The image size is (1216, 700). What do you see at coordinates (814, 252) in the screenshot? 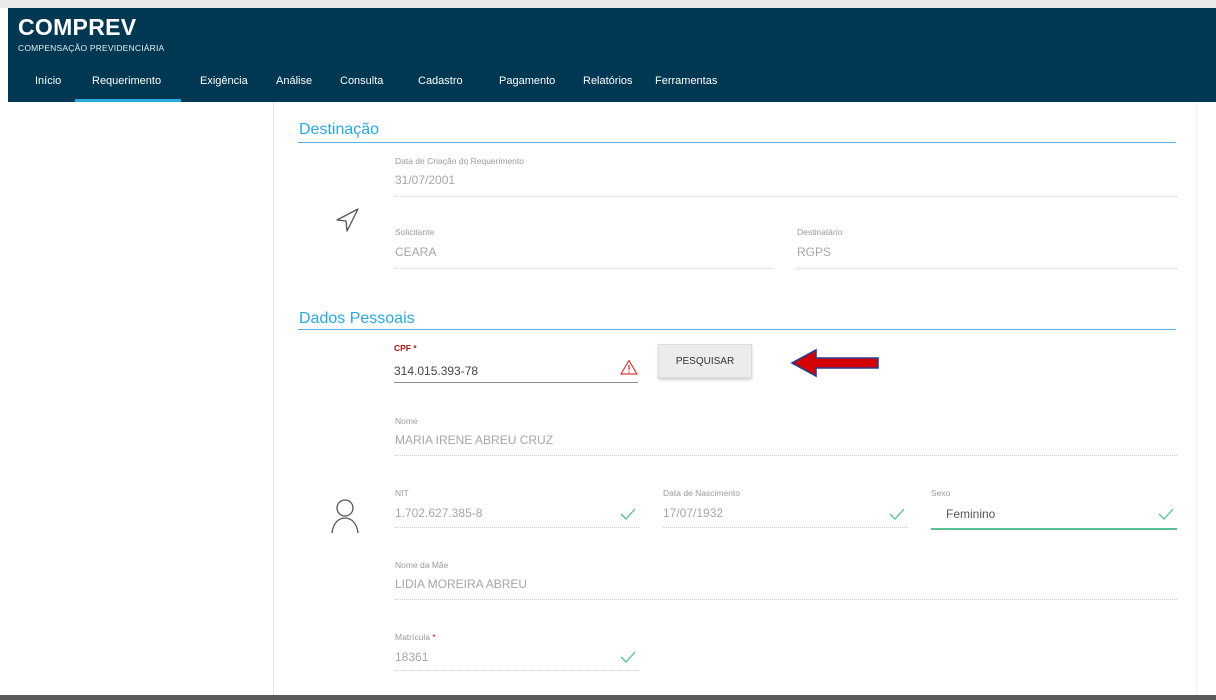
I see `destinatario-value: RGPS` at bounding box center [814, 252].